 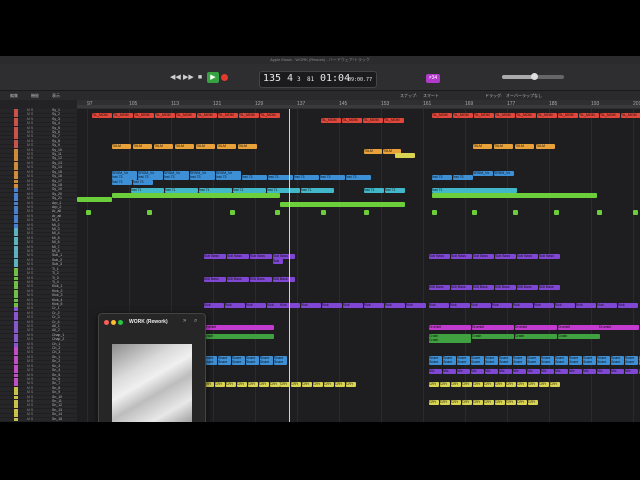 What do you see at coordinates (224, 77) in the screenshot?
I see `record-button` at bounding box center [224, 77].